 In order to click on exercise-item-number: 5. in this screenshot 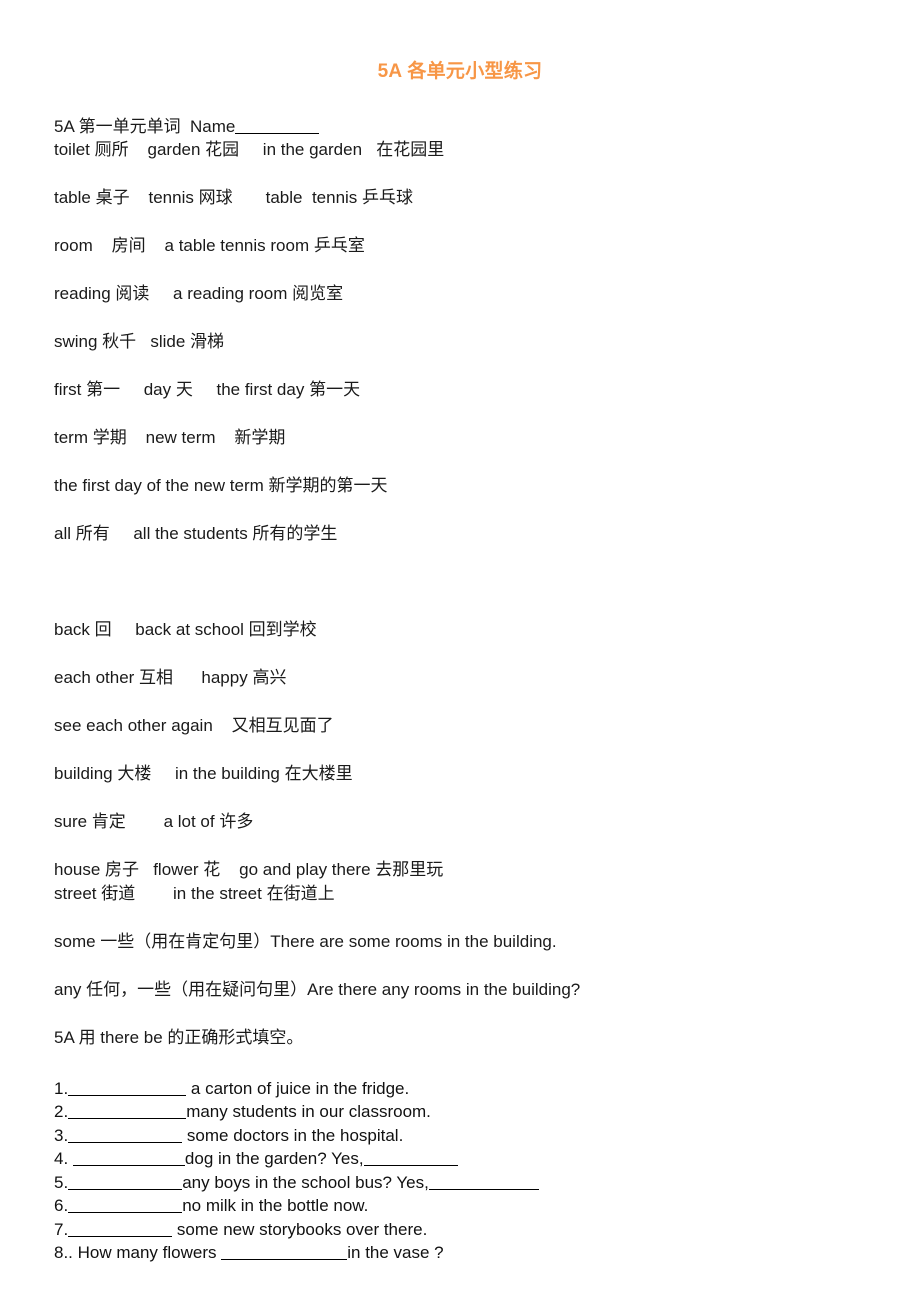, I will do `click(61, 1182)`.